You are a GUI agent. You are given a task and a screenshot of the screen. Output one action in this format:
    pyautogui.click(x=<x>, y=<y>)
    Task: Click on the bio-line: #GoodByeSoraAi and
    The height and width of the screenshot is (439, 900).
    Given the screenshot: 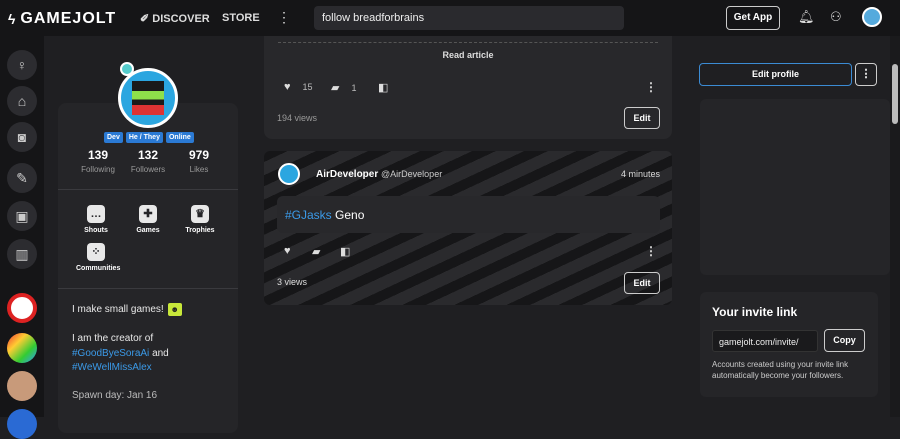 What is the action you would take?
    pyautogui.click(x=120, y=353)
    